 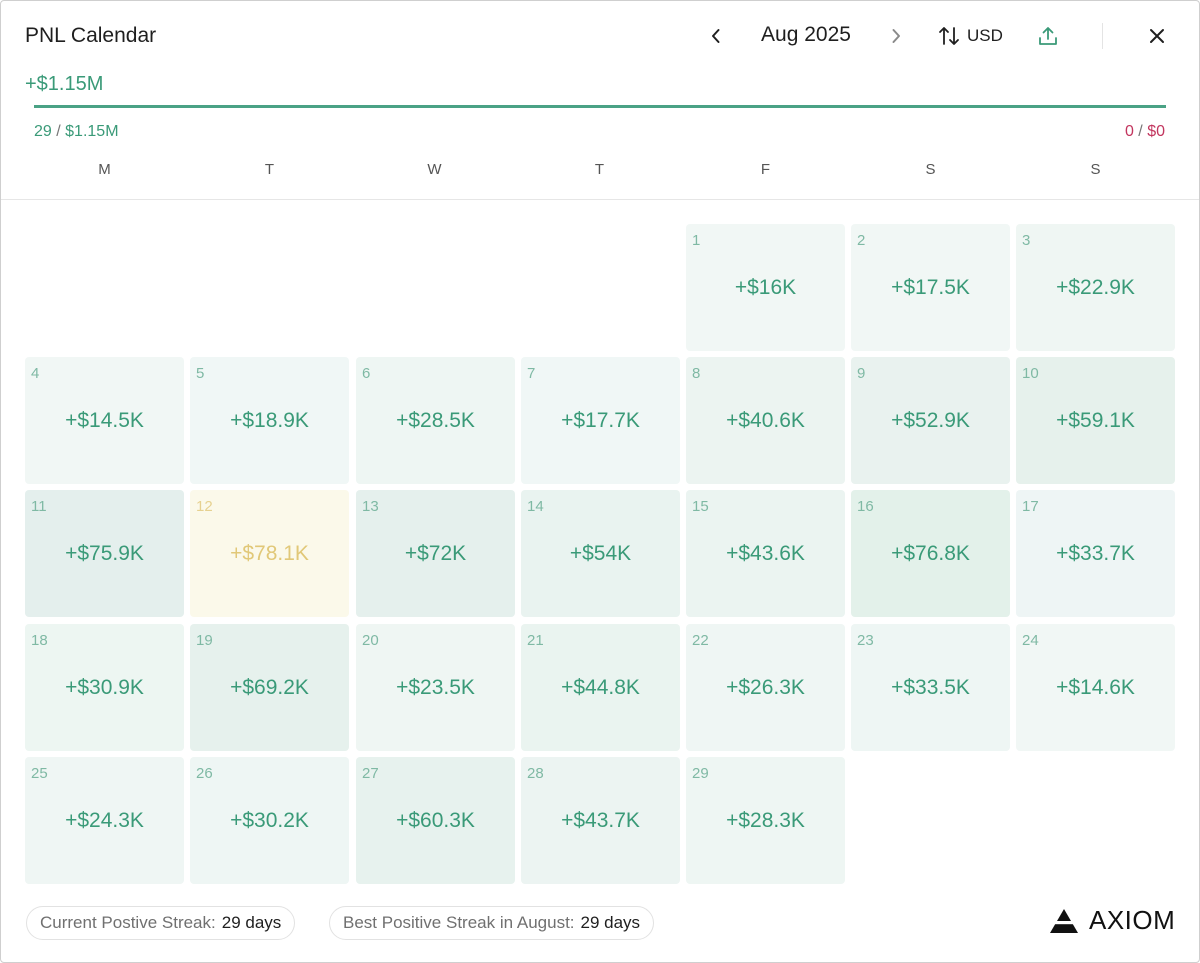 I want to click on weekday-label: F, so click(x=765, y=169).